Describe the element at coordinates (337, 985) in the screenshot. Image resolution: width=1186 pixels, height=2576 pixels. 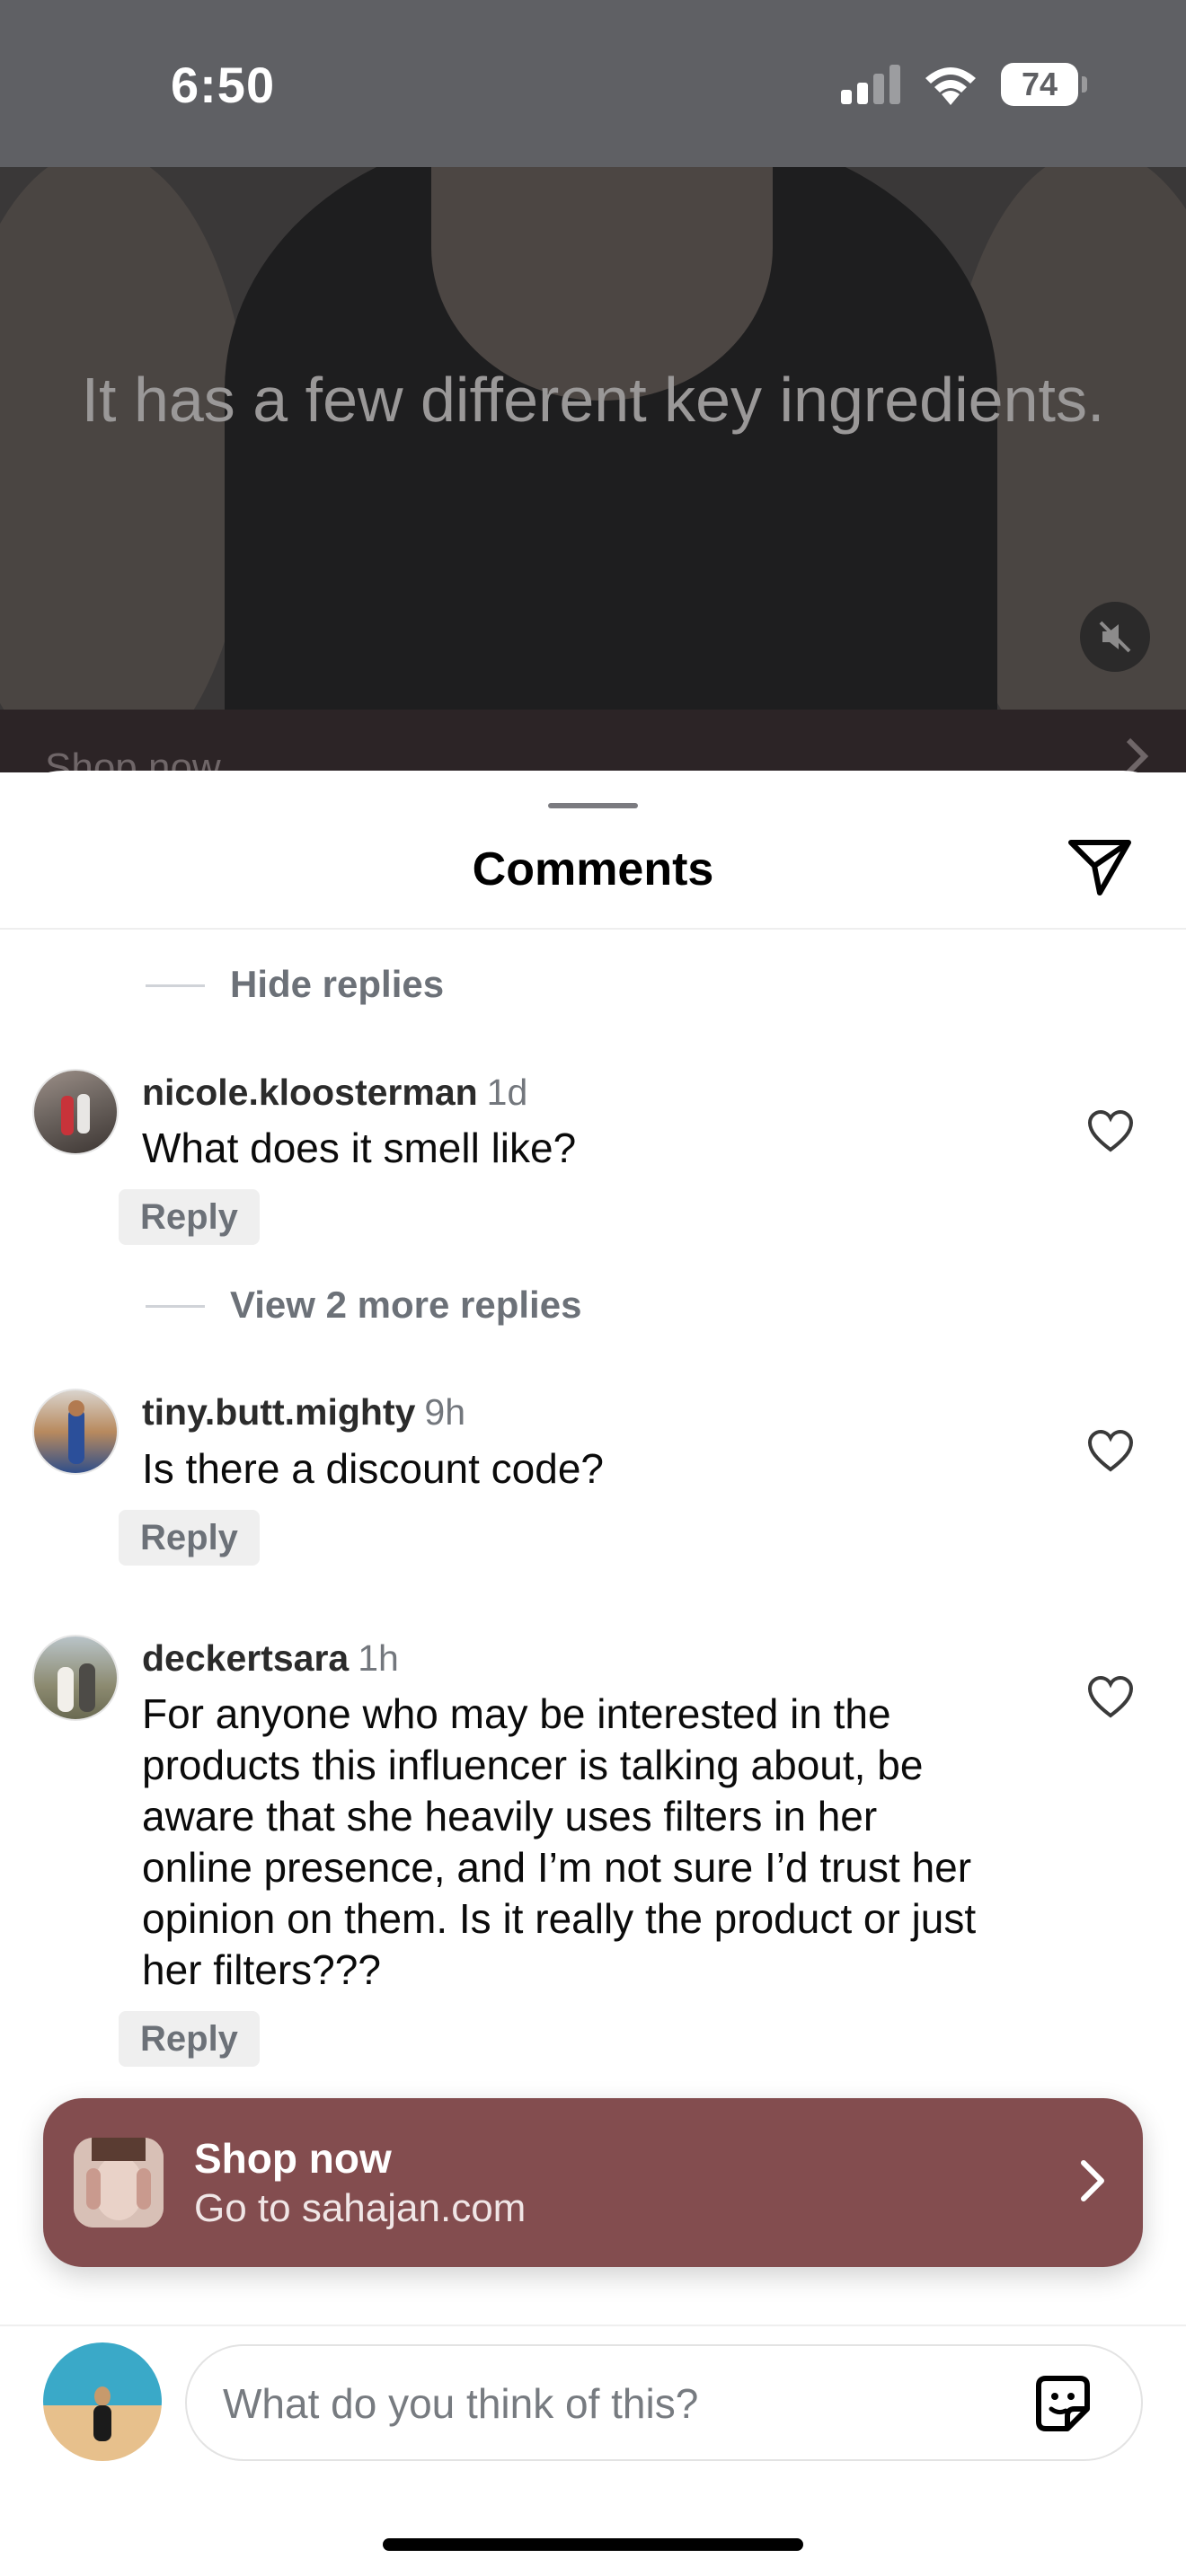
I see `hide-replies-button: Hide replies` at that location.